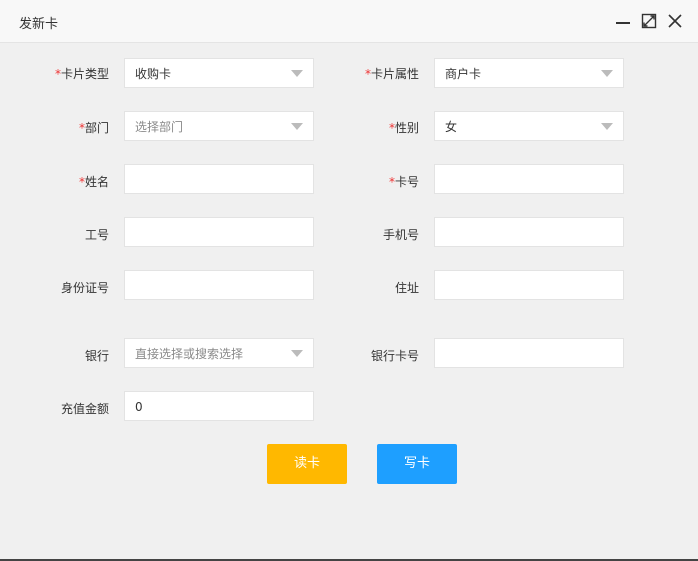 Image resolution: width=698 pixels, height=561 pixels. What do you see at coordinates (219, 126) in the screenshot?
I see `department-select: 选择部门` at bounding box center [219, 126].